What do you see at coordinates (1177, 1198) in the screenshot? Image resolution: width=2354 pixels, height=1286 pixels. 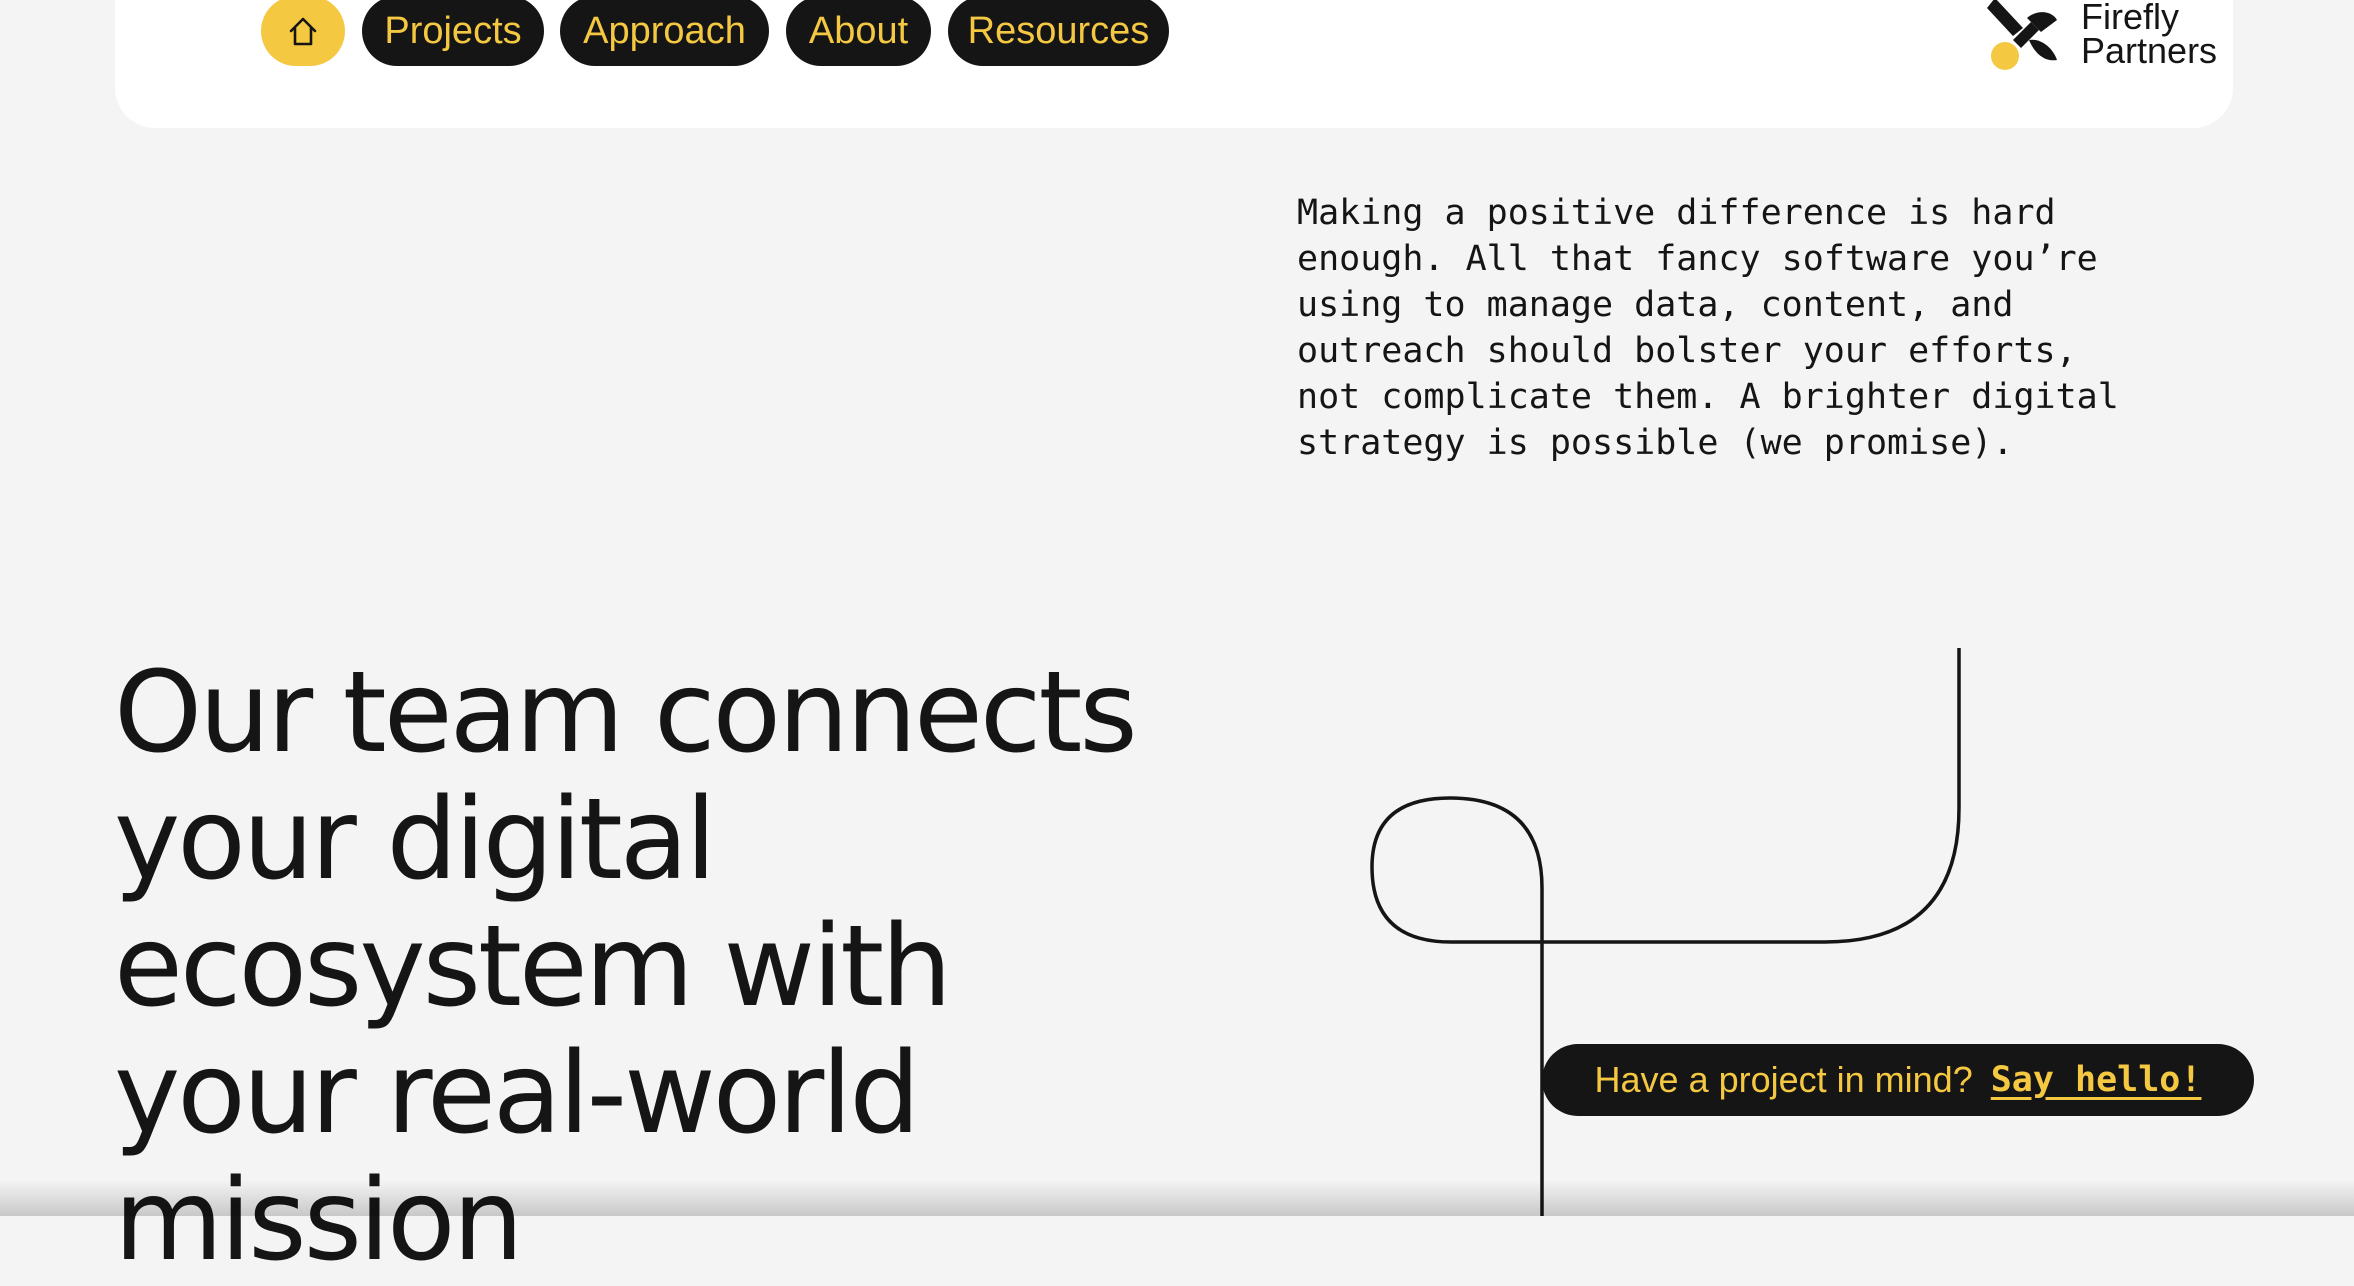 I see `bottom-shadow` at bounding box center [1177, 1198].